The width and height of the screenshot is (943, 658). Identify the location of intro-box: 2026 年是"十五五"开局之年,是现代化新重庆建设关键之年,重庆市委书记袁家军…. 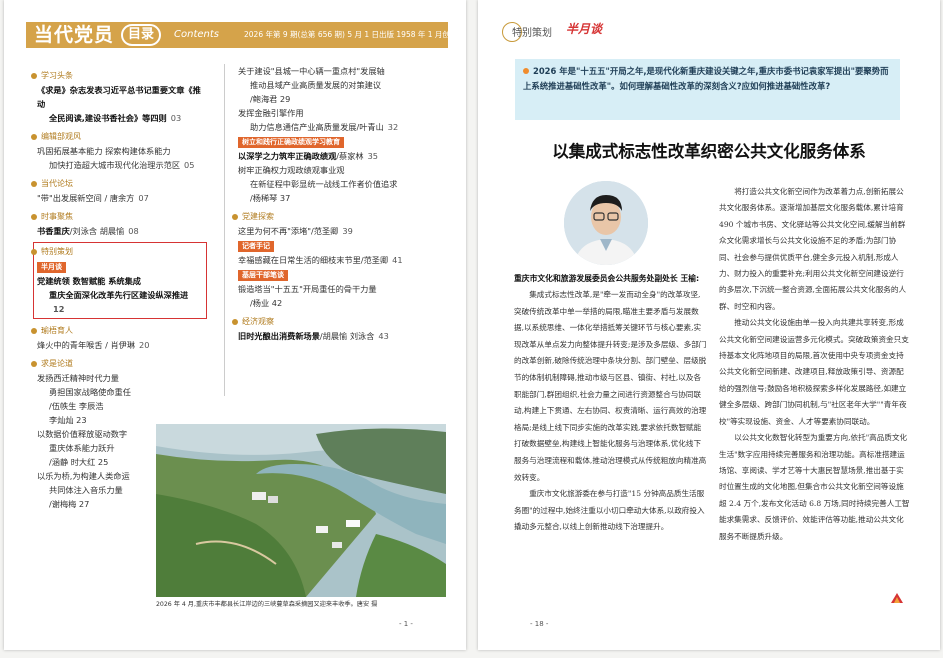
(707, 89).